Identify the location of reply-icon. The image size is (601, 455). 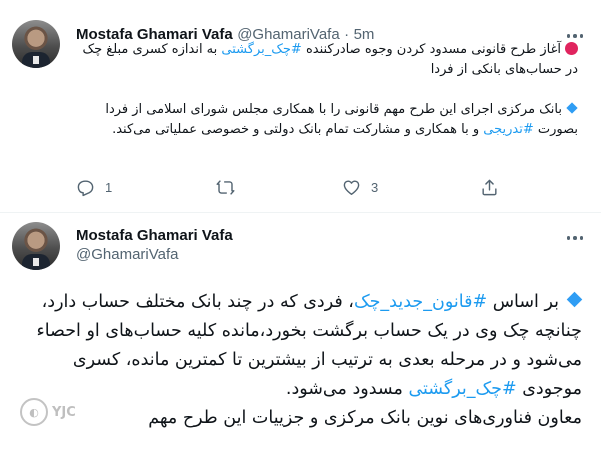
(85, 188).